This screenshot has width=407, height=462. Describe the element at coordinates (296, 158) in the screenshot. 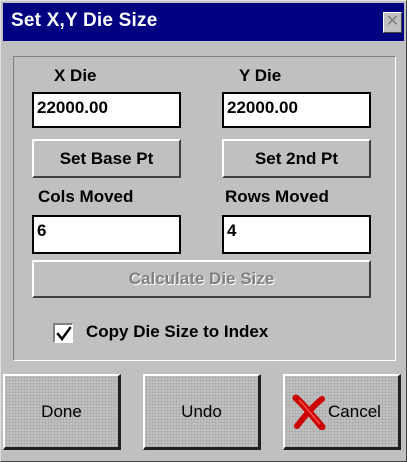

I see `set-2nd-pt-button: Set 2nd Pt` at that location.